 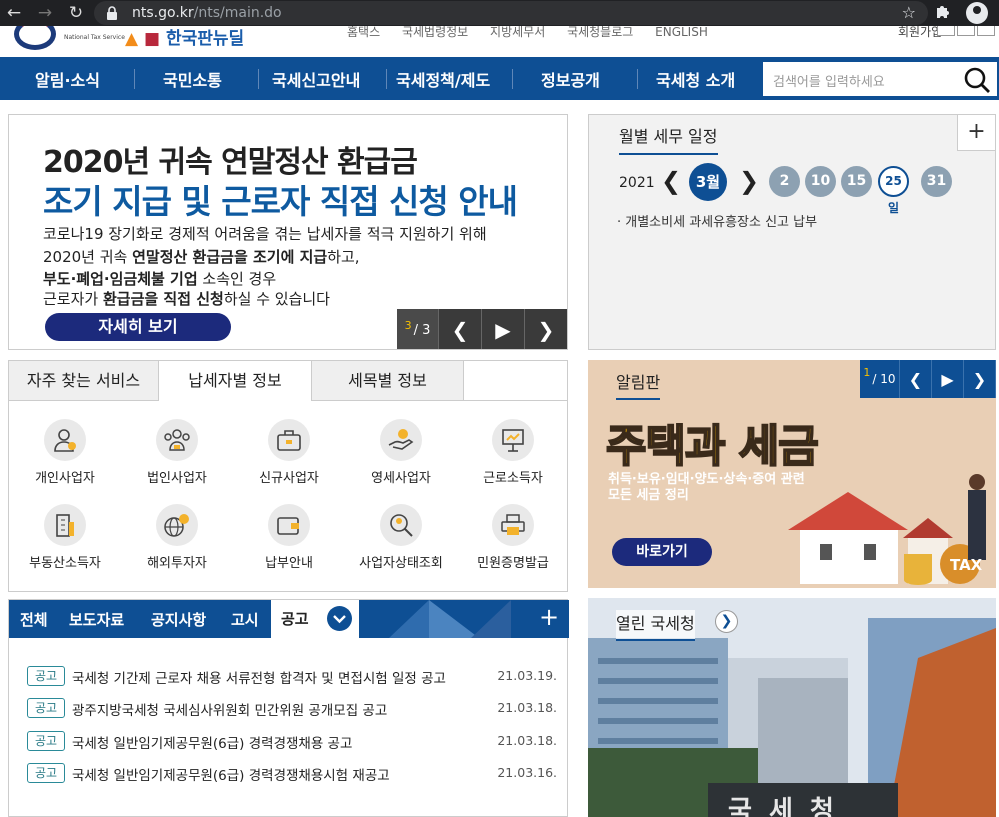 I want to click on nav-item-communication: 국민소통, so click(x=192, y=79).